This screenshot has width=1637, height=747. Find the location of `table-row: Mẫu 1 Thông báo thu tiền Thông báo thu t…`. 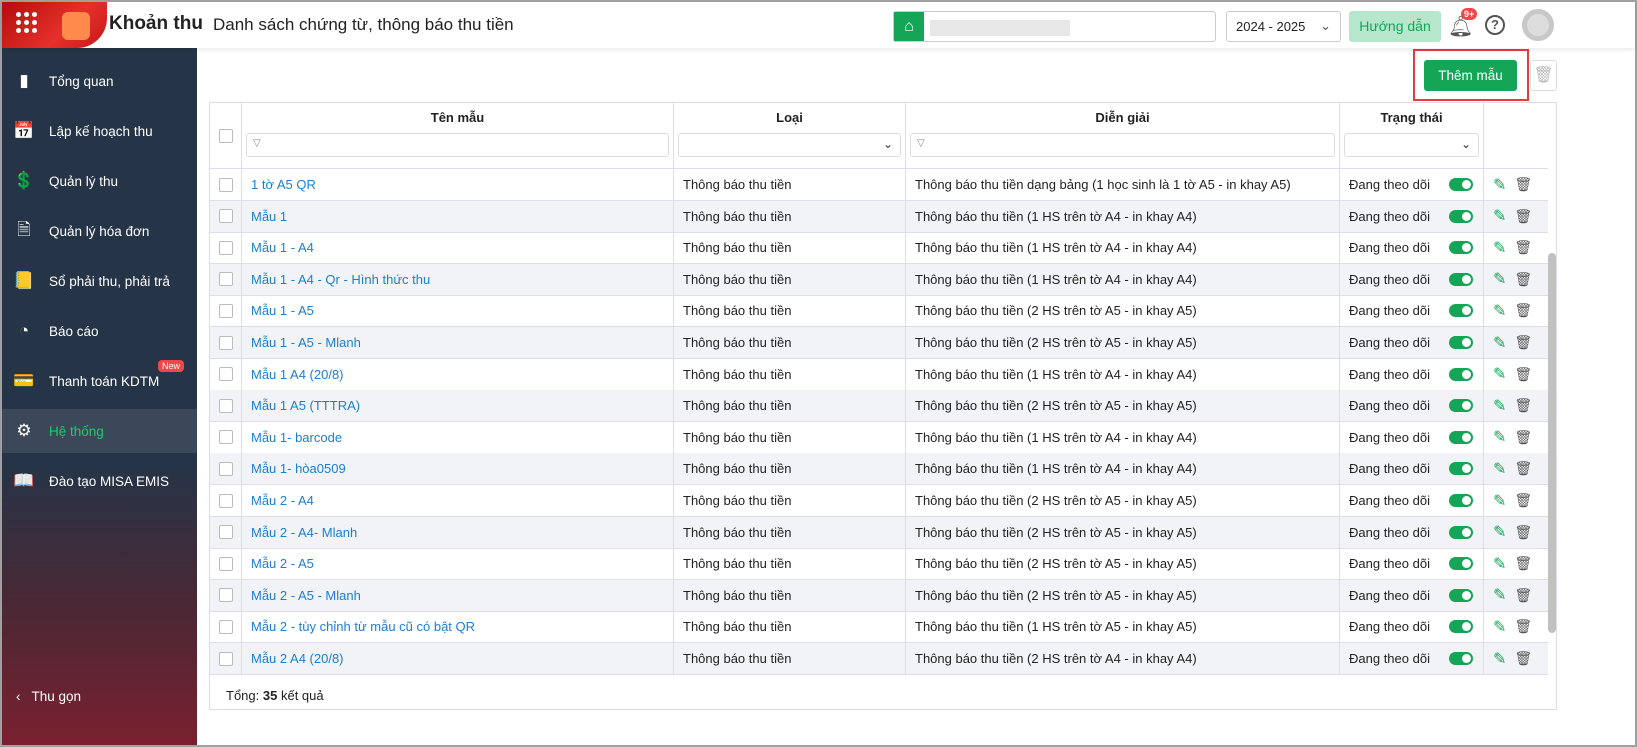

table-row: Mẫu 1 Thông báo thu tiền Thông báo thu t… is located at coordinates (879, 216).